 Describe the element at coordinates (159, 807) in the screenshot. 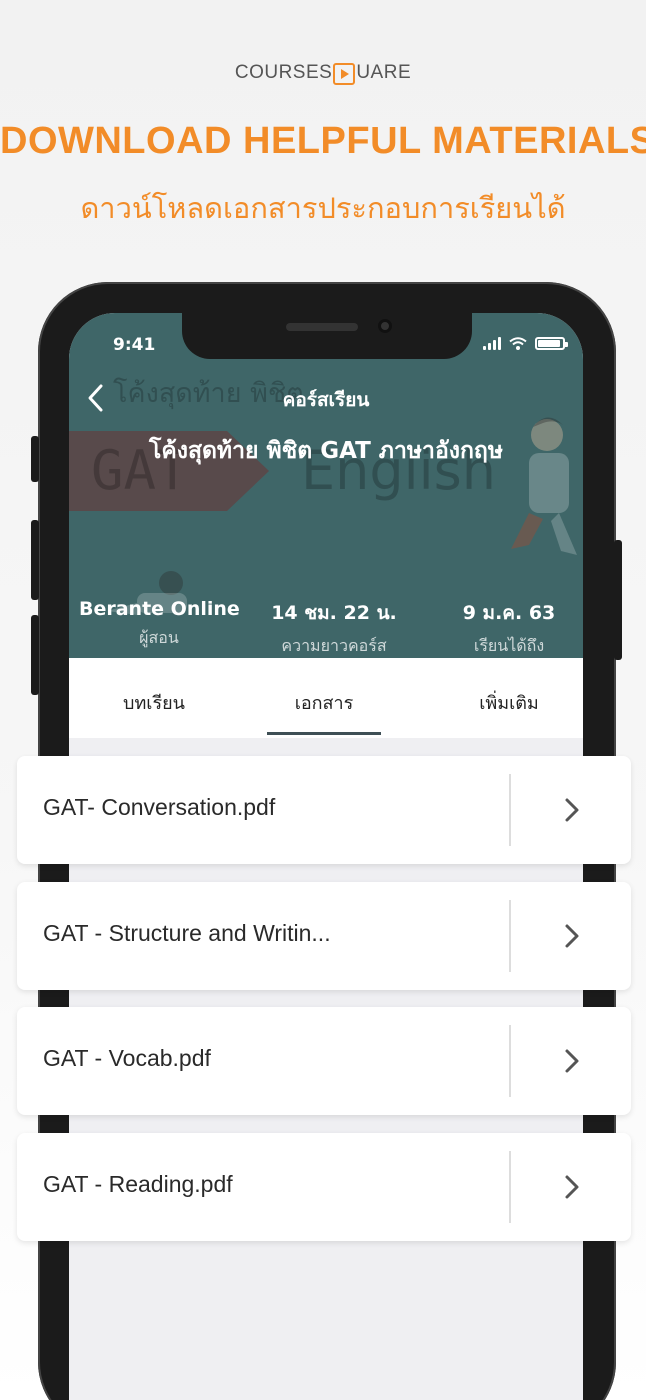

I see `file-name: GAT- Conversation.pdf` at that location.